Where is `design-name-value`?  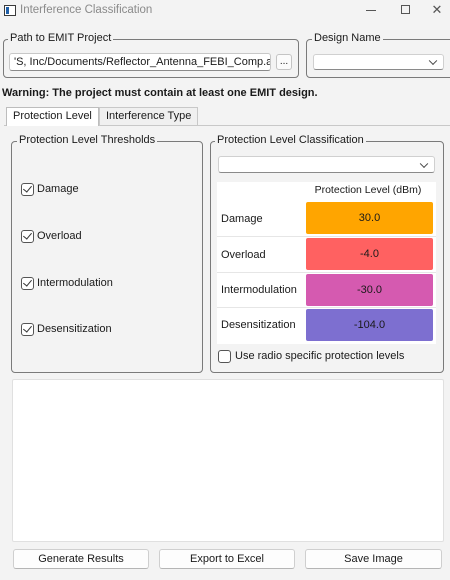
design-name-value is located at coordinates (316, 61).